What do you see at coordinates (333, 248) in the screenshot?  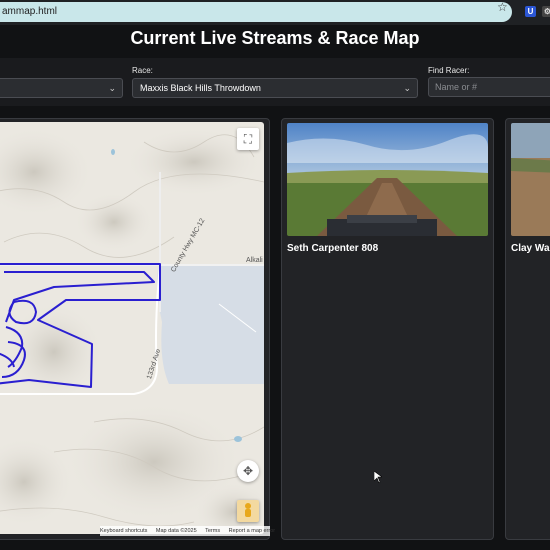 I see `racer-name: Seth Carpenter 808` at bounding box center [333, 248].